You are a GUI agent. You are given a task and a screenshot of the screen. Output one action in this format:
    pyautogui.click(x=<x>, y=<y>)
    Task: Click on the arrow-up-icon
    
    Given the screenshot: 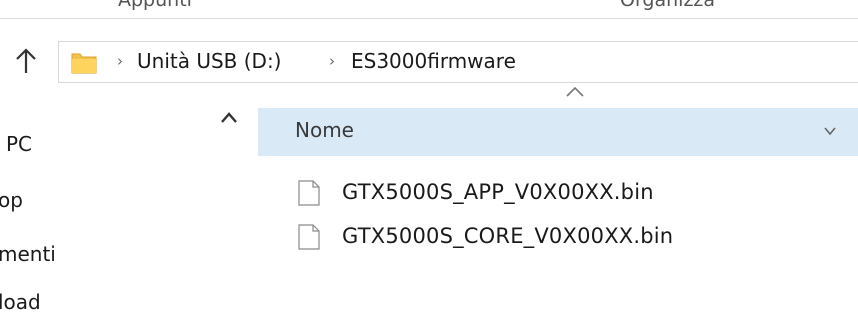 What is the action you would take?
    pyautogui.click(x=26, y=60)
    